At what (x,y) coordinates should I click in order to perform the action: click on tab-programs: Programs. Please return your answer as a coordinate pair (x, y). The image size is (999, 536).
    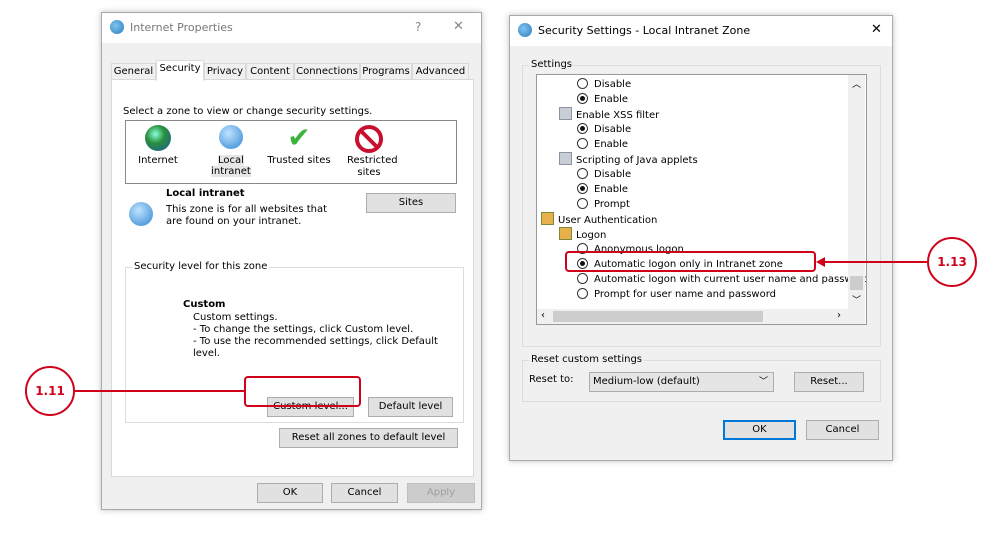
    Looking at the image, I should click on (386, 71).